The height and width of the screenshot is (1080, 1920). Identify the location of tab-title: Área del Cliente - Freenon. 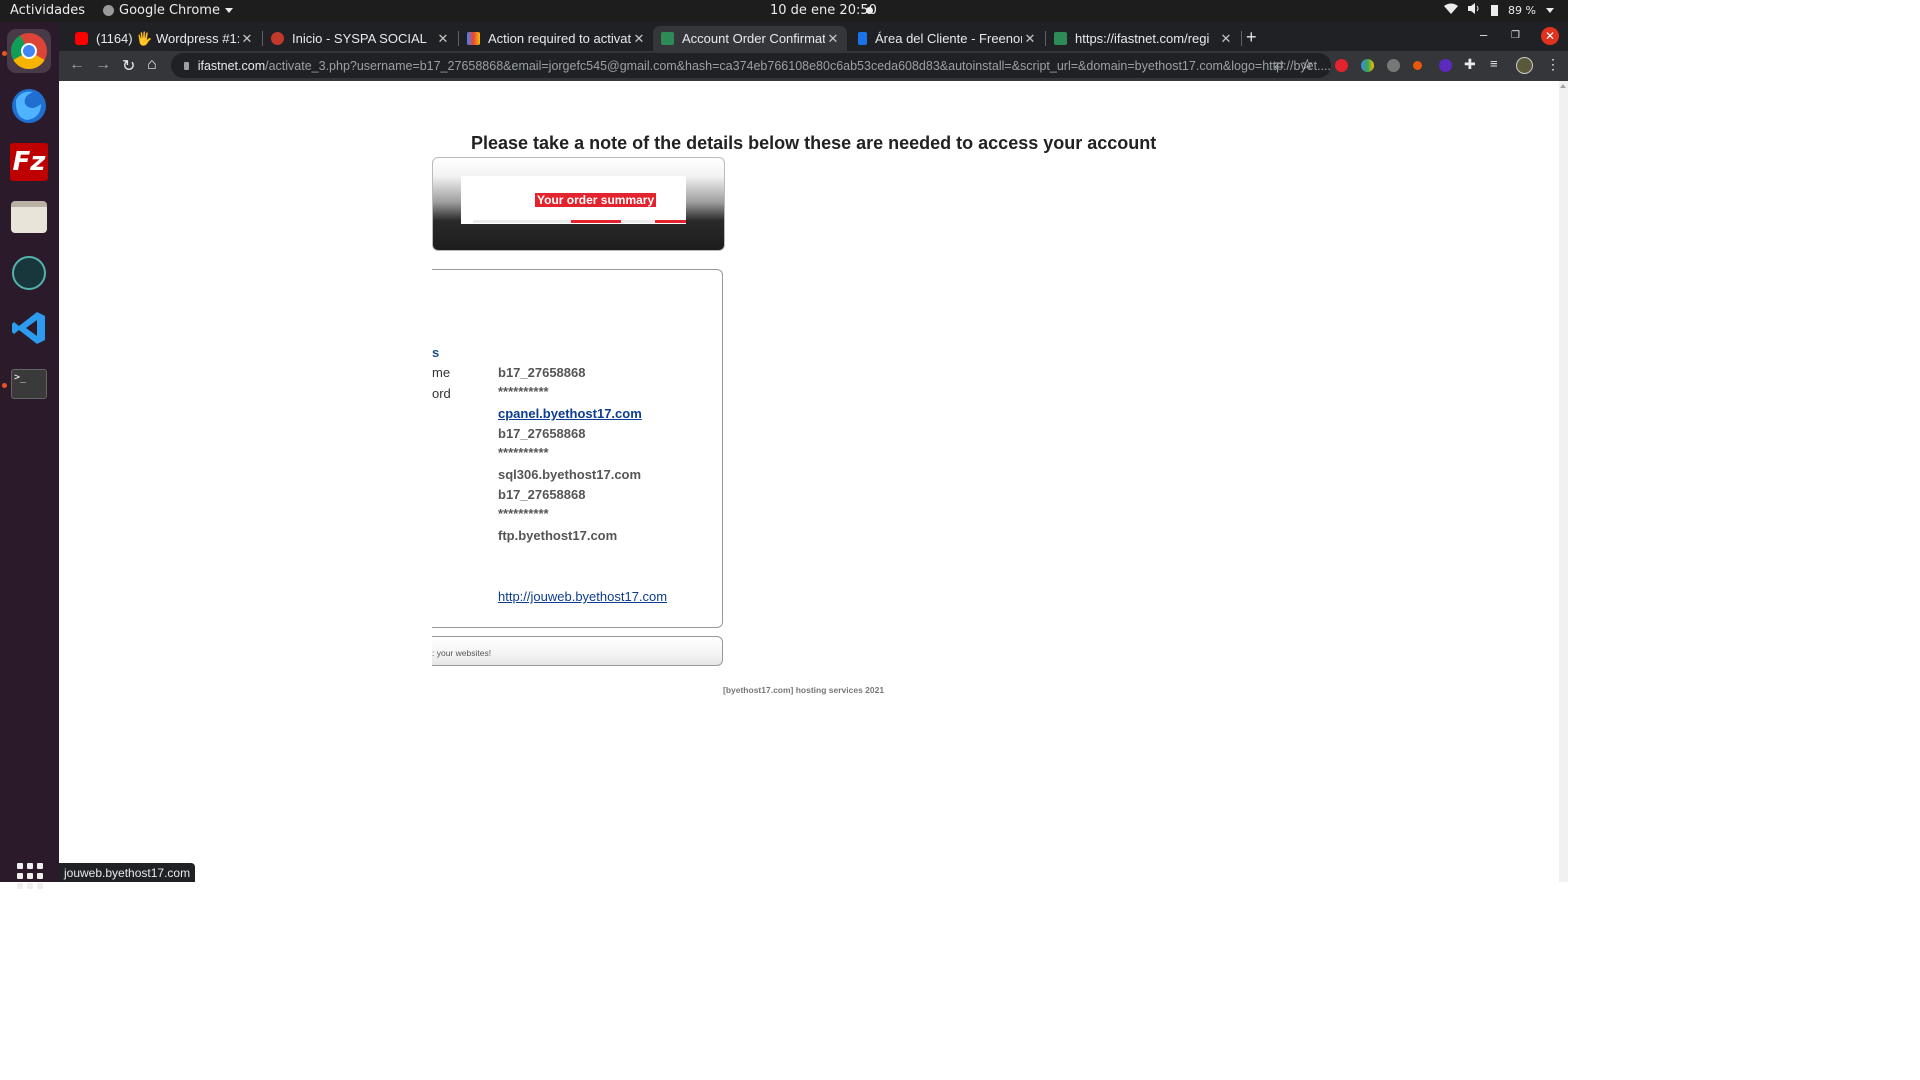
(948, 38).